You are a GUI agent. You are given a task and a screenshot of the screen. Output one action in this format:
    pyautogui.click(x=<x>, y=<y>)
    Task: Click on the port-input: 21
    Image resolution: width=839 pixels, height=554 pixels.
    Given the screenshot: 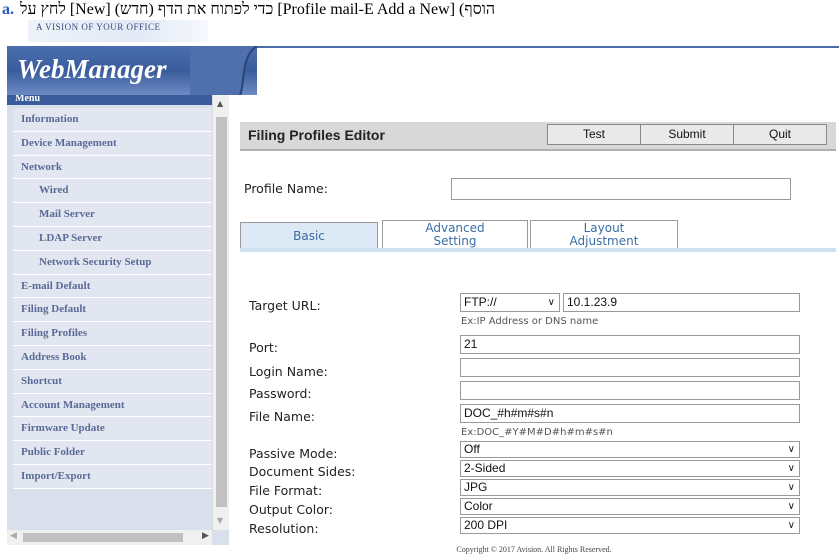 What is the action you would take?
    pyautogui.click(x=630, y=344)
    